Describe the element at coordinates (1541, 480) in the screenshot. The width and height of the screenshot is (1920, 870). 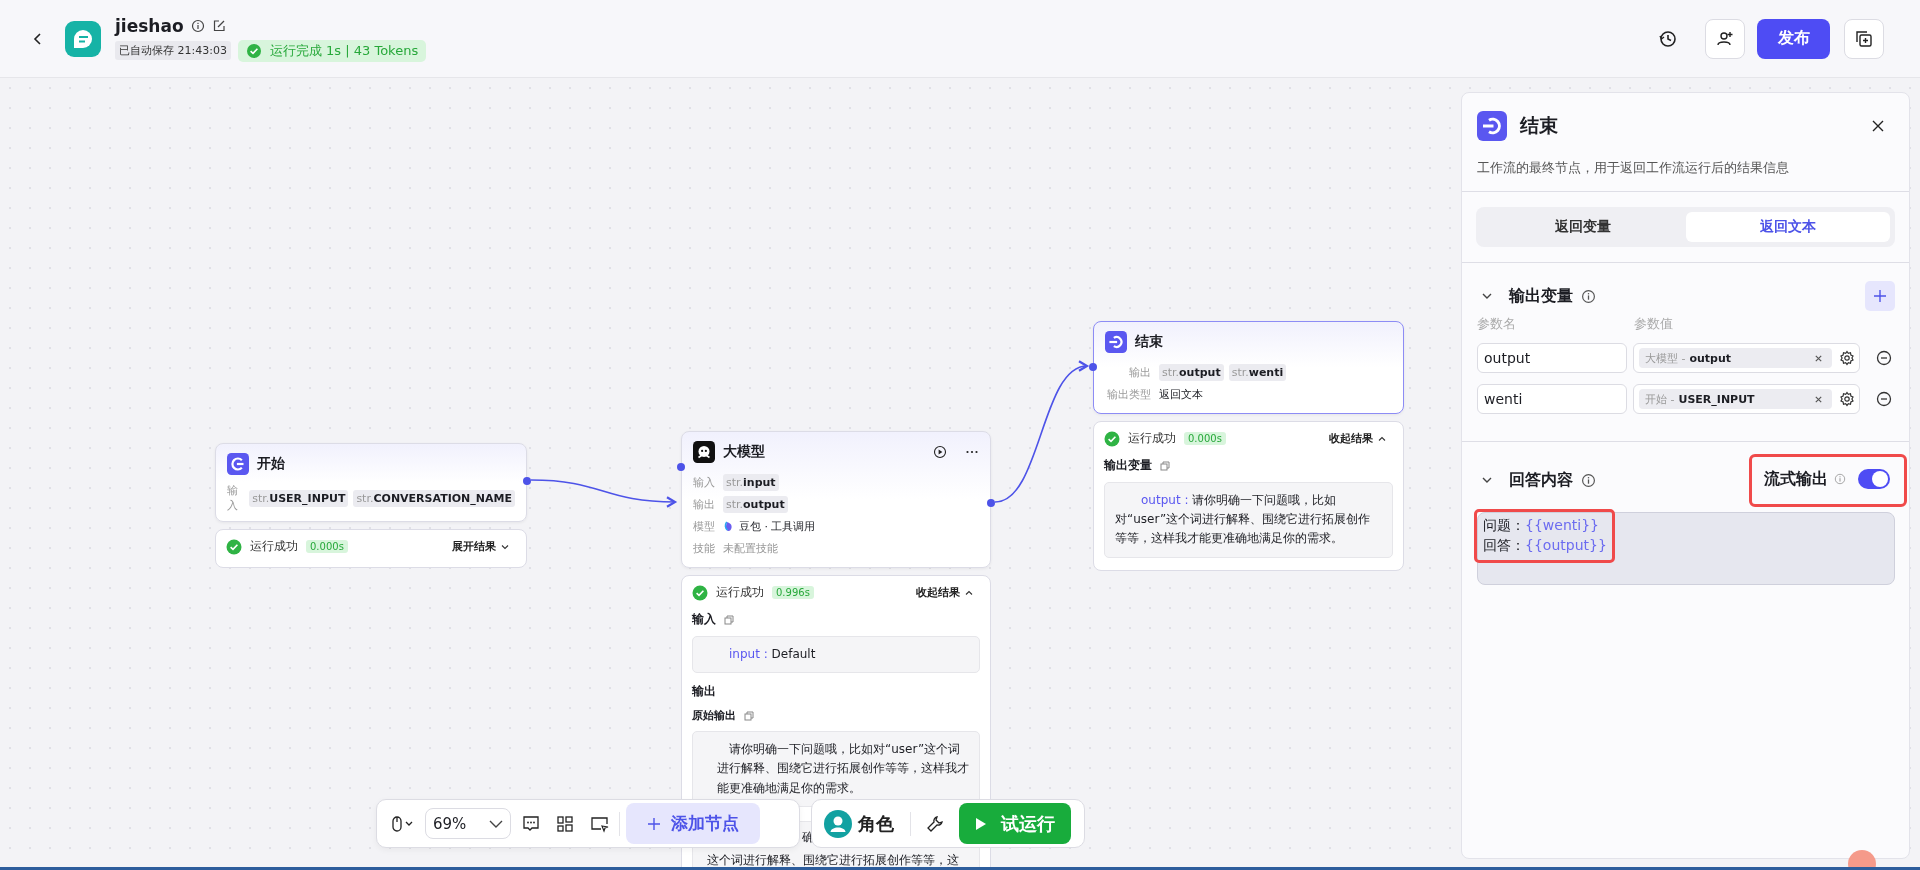
I see `section-title: 回答内容` at that location.